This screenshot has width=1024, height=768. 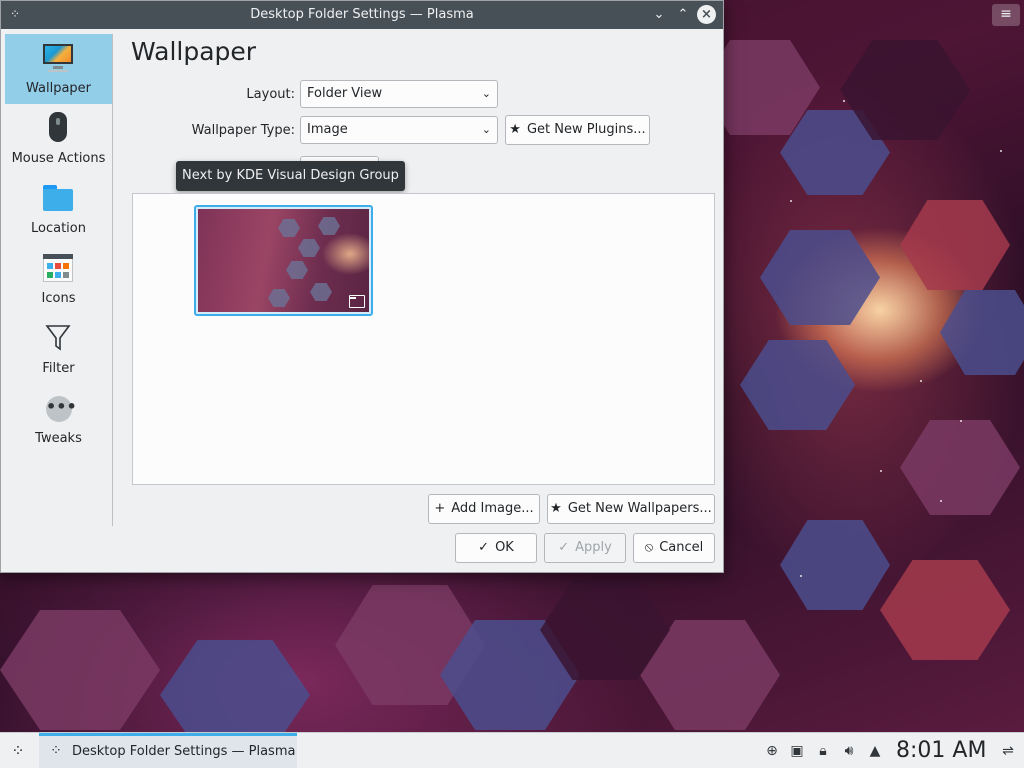 What do you see at coordinates (58, 268) in the screenshot?
I see `icons-icon` at bounding box center [58, 268].